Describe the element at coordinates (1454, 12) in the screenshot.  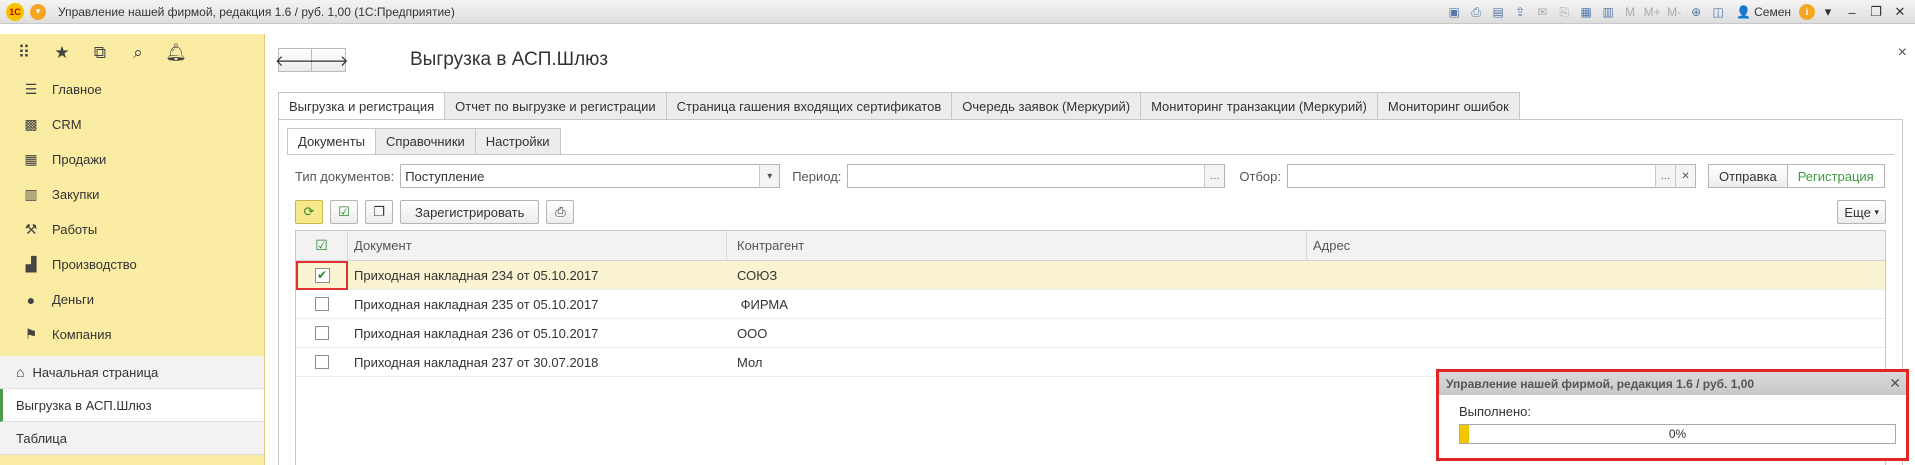
I see `save-icon: ▣` at that location.